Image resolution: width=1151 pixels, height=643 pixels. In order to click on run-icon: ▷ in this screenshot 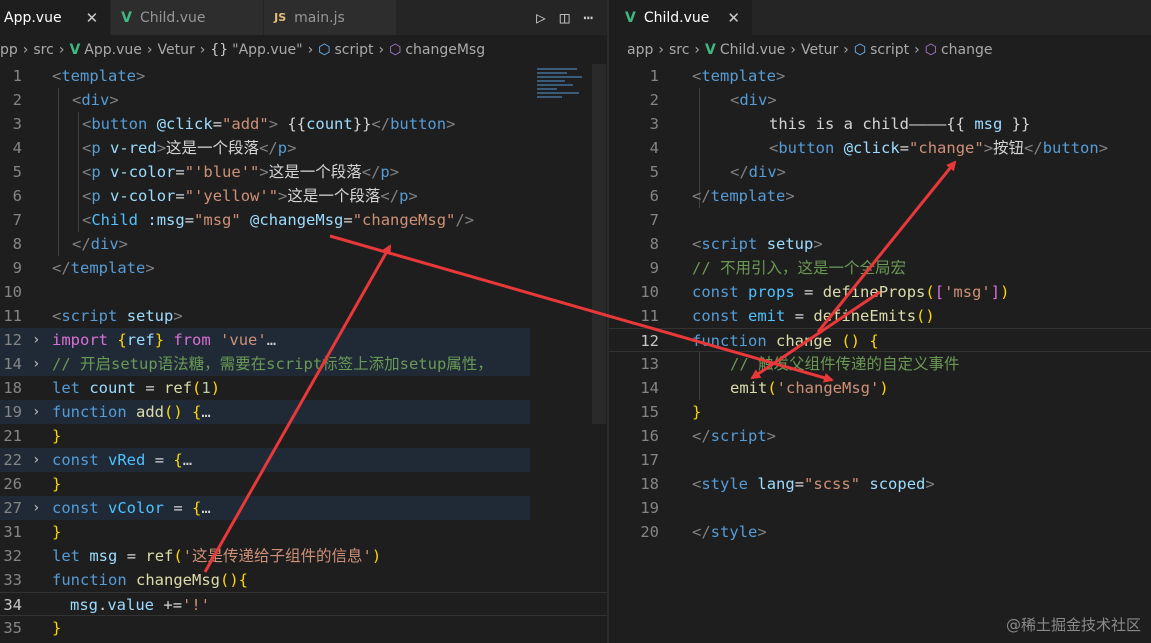, I will do `click(541, 17)`.